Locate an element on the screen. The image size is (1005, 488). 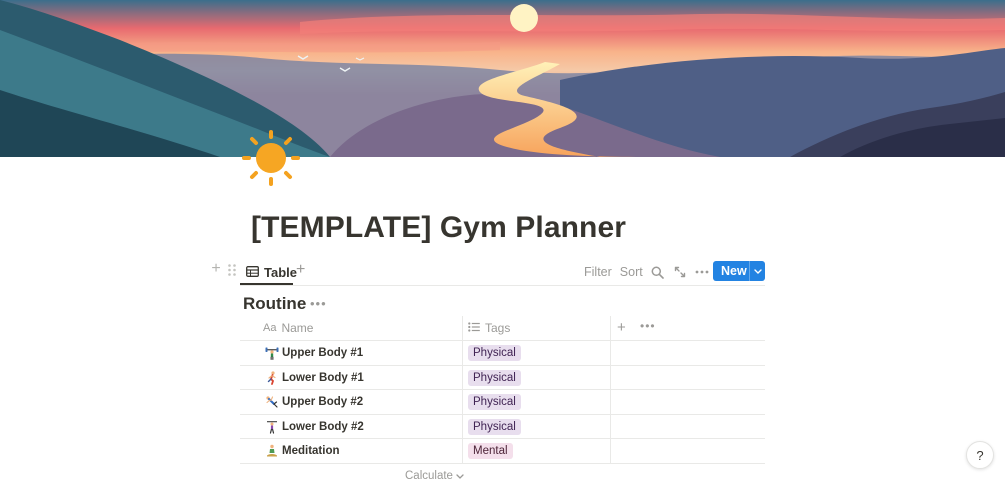
row-name-cell: Lower Body #2 is located at coordinates (314, 427).